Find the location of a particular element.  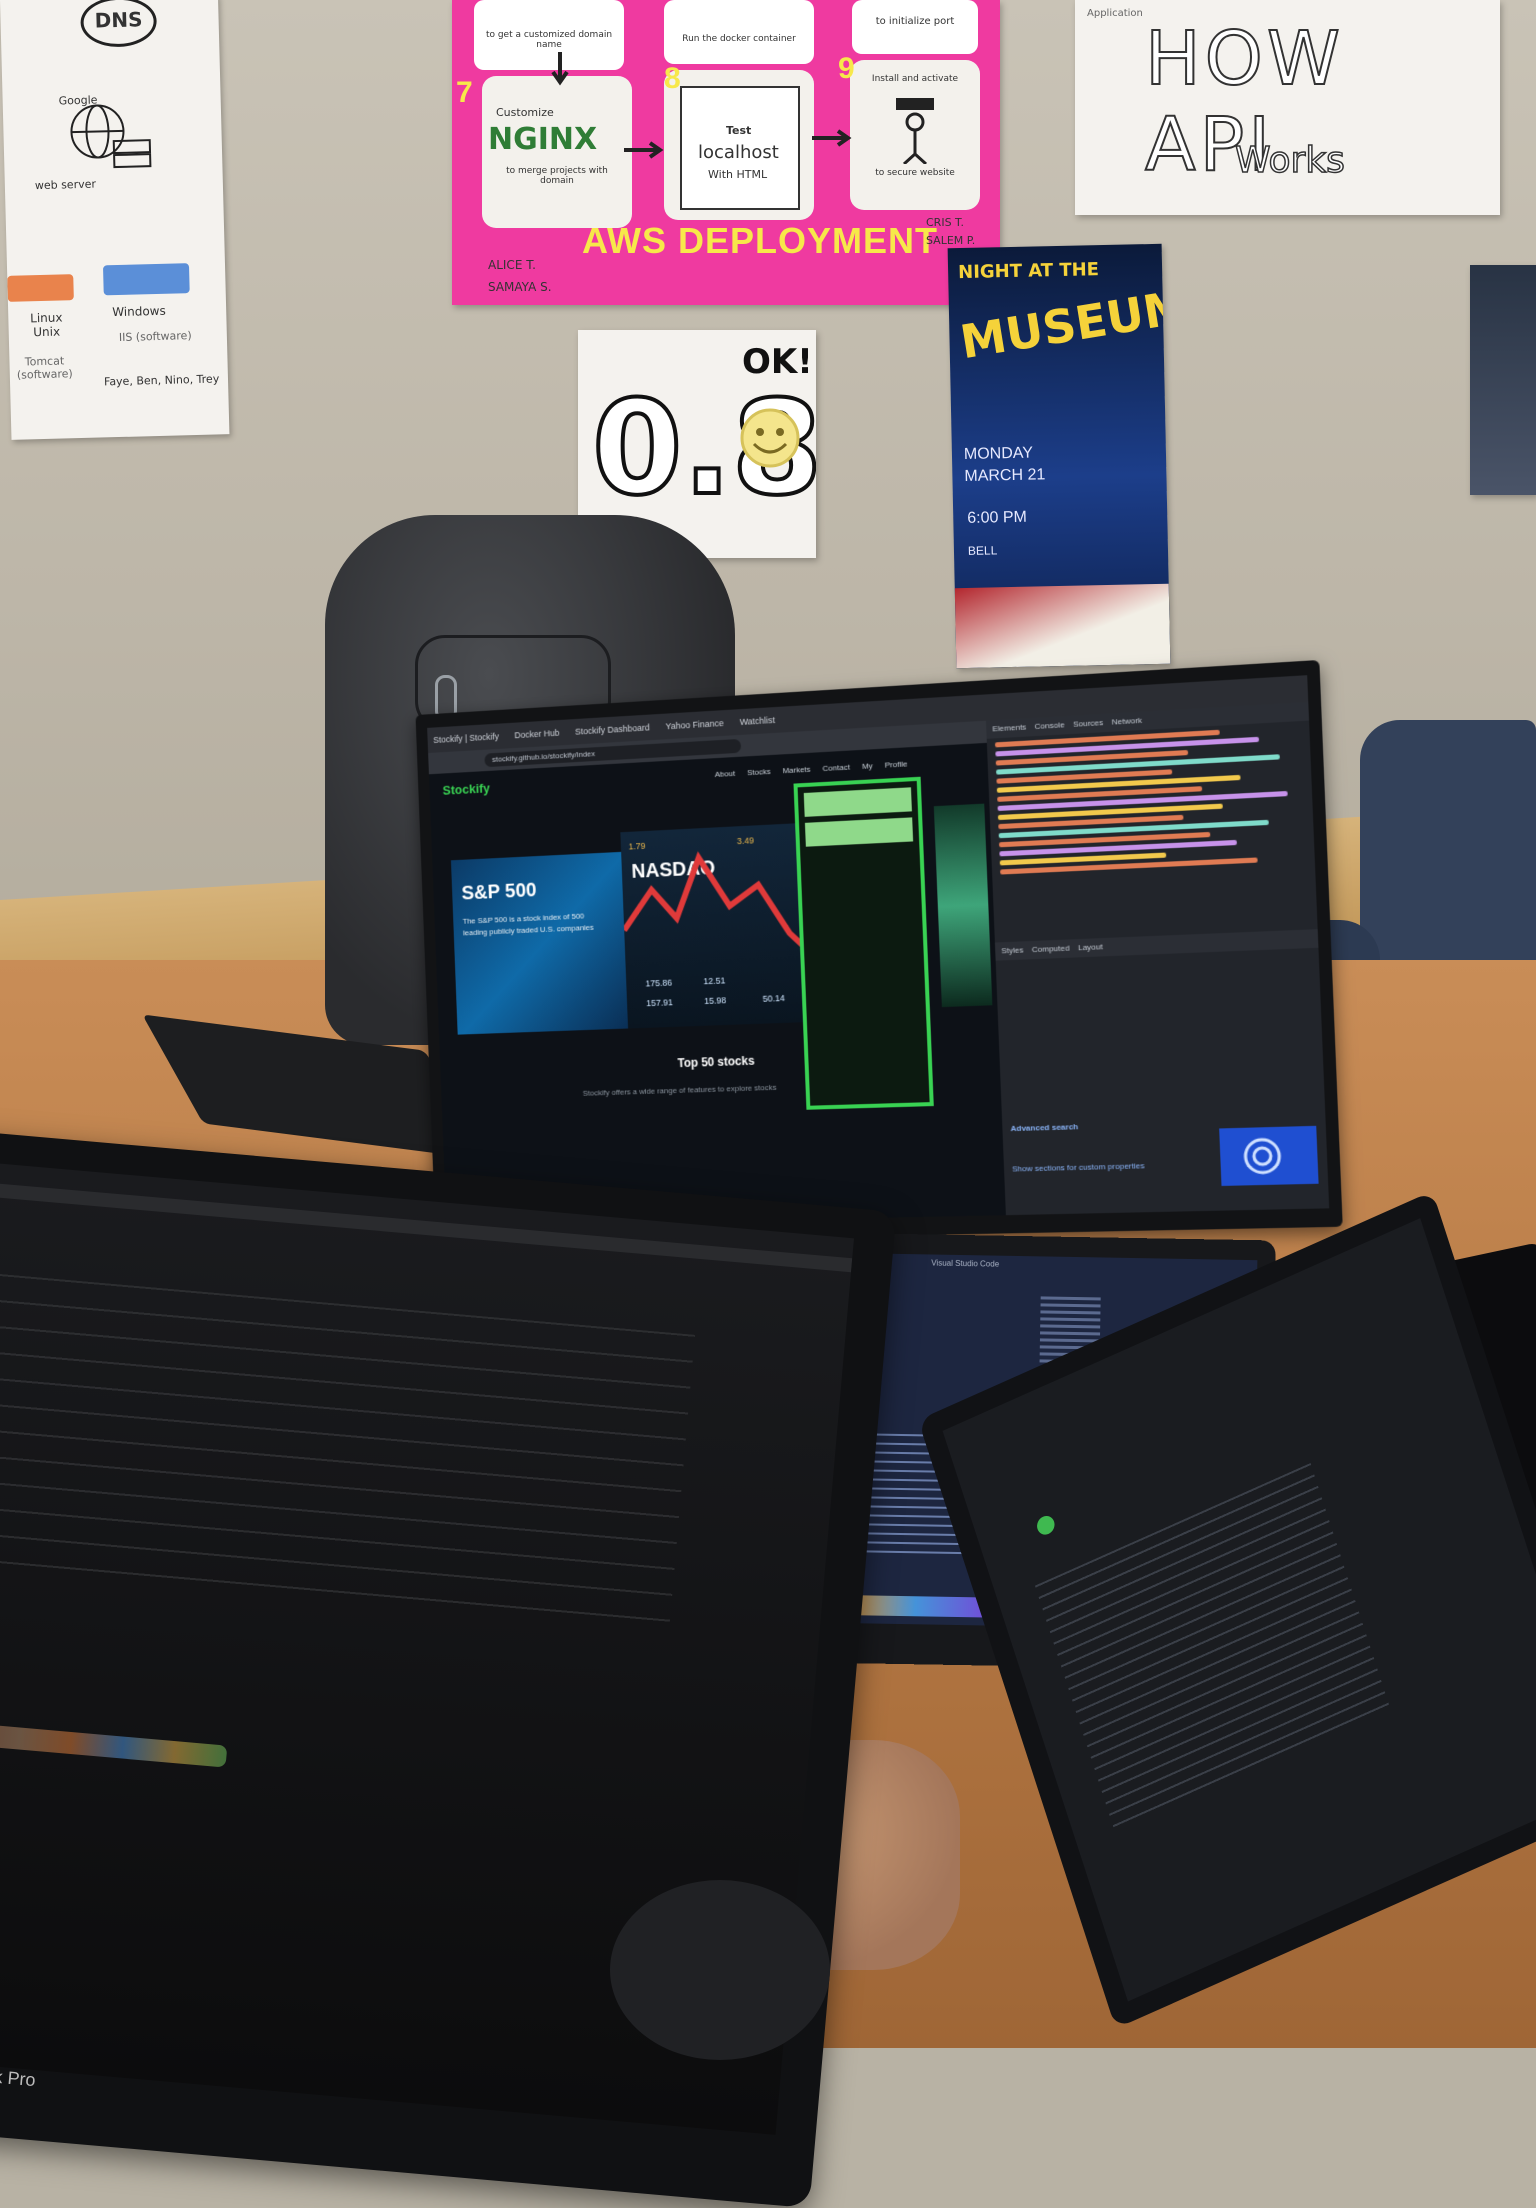

ticker-value: 175.86 is located at coordinates (658, 983).